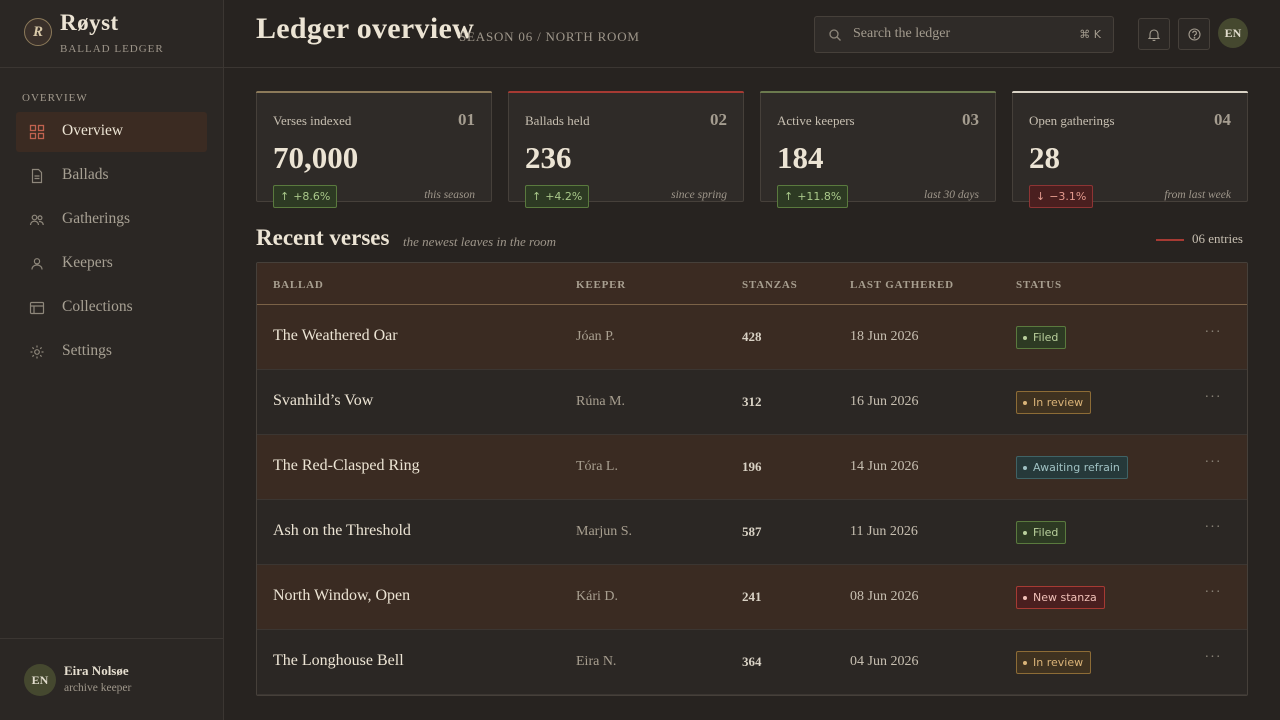 The width and height of the screenshot is (1280, 720). What do you see at coordinates (884, 401) in the screenshot?
I see `cell-last-gathered: 16 Jun 2026` at bounding box center [884, 401].